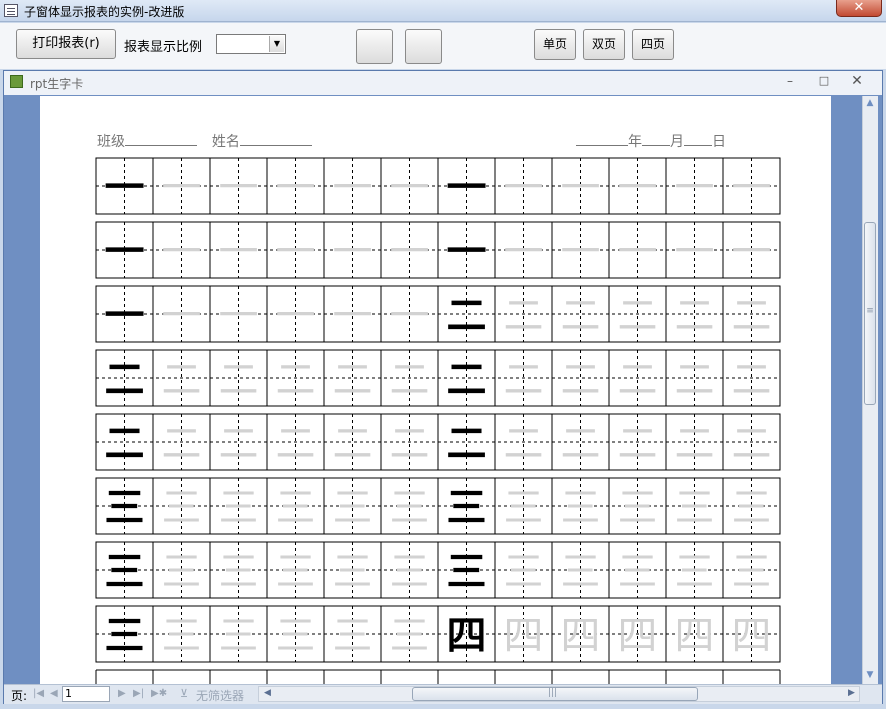  I want to click on scroll-right-icon: ▶, so click(851, 693).